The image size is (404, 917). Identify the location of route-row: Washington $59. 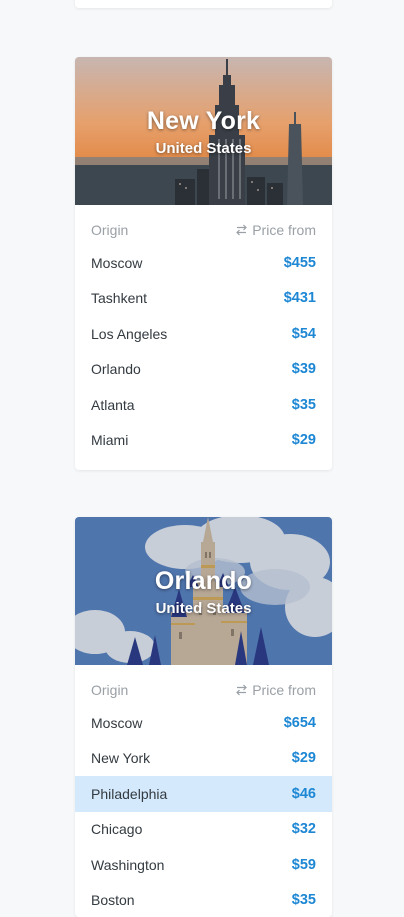
(203, 865).